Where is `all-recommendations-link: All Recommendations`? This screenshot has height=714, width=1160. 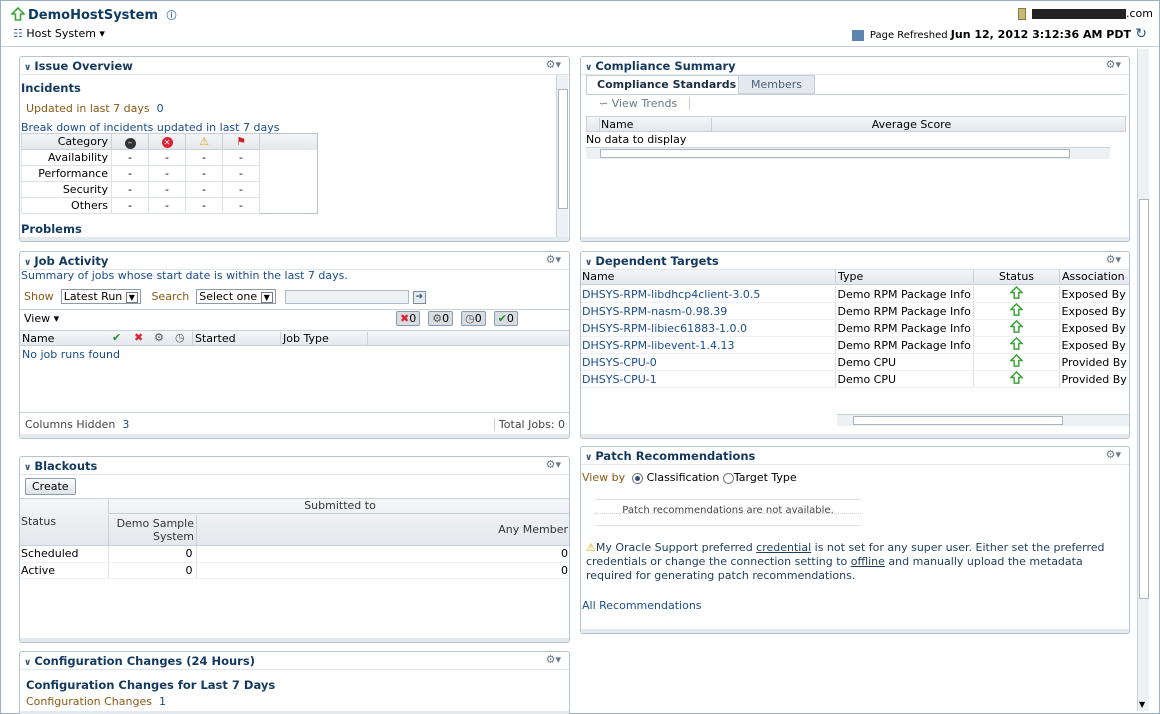 all-recommendations-link: All Recommendations is located at coordinates (642, 605).